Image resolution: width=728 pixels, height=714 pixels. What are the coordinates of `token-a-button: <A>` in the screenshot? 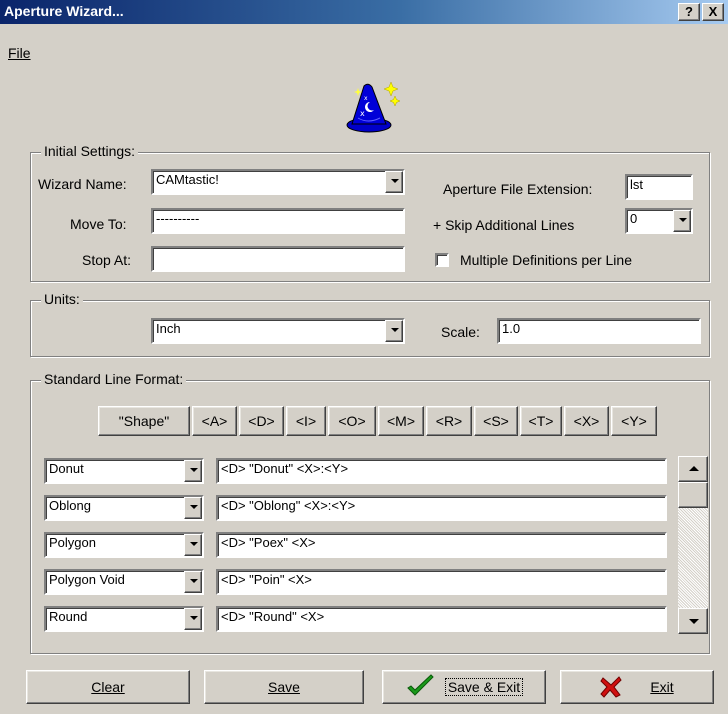 It's located at (214, 421).